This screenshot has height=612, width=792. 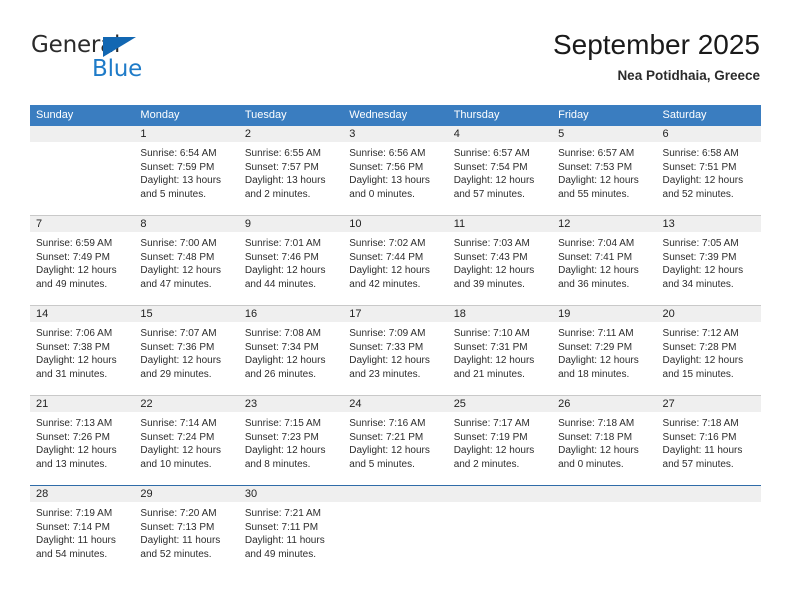 I want to click on sunset-time: Sunset: 7:49 PM, so click(x=73, y=257).